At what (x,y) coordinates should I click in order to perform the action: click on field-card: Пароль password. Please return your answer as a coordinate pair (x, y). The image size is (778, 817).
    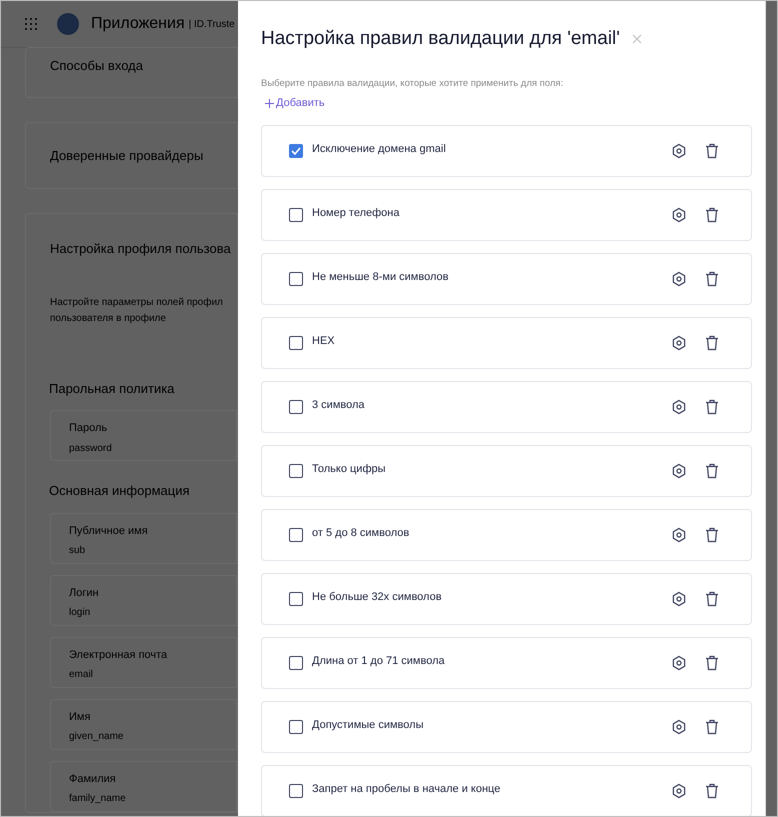
    Looking at the image, I should click on (143, 435).